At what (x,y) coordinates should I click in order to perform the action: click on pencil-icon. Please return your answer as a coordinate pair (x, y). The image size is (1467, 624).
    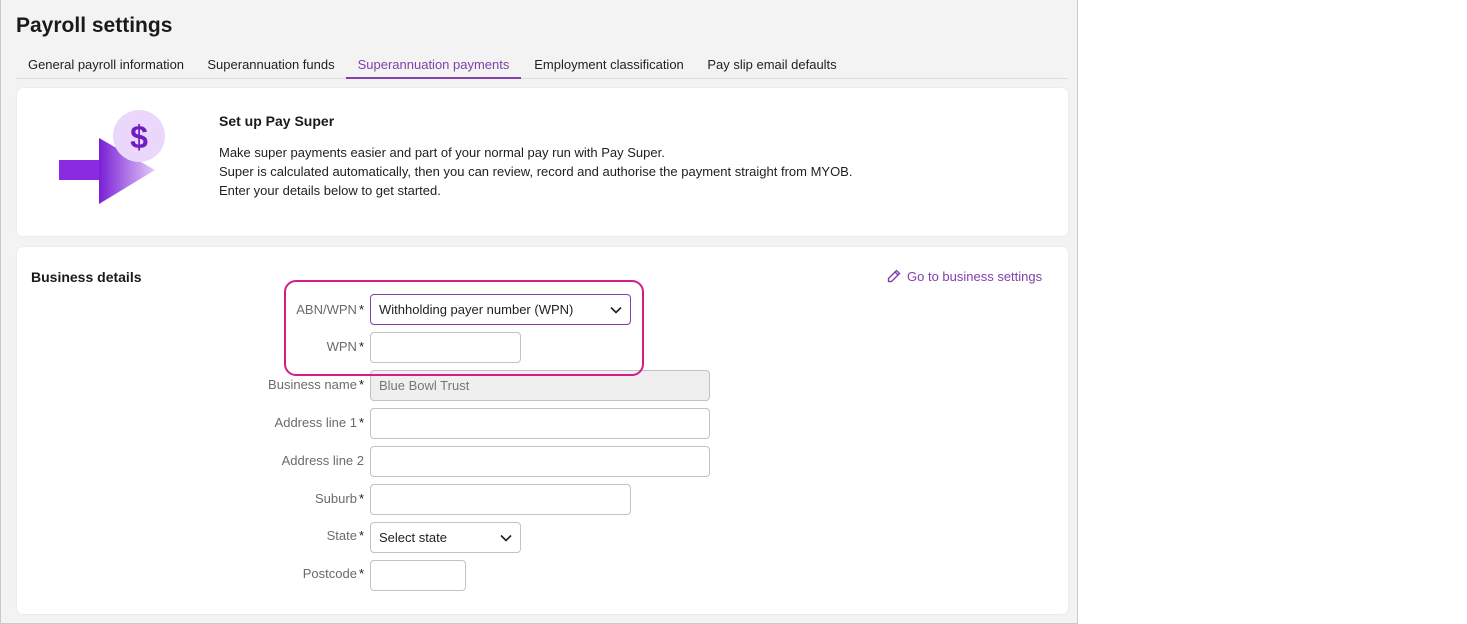
    Looking at the image, I should click on (894, 276).